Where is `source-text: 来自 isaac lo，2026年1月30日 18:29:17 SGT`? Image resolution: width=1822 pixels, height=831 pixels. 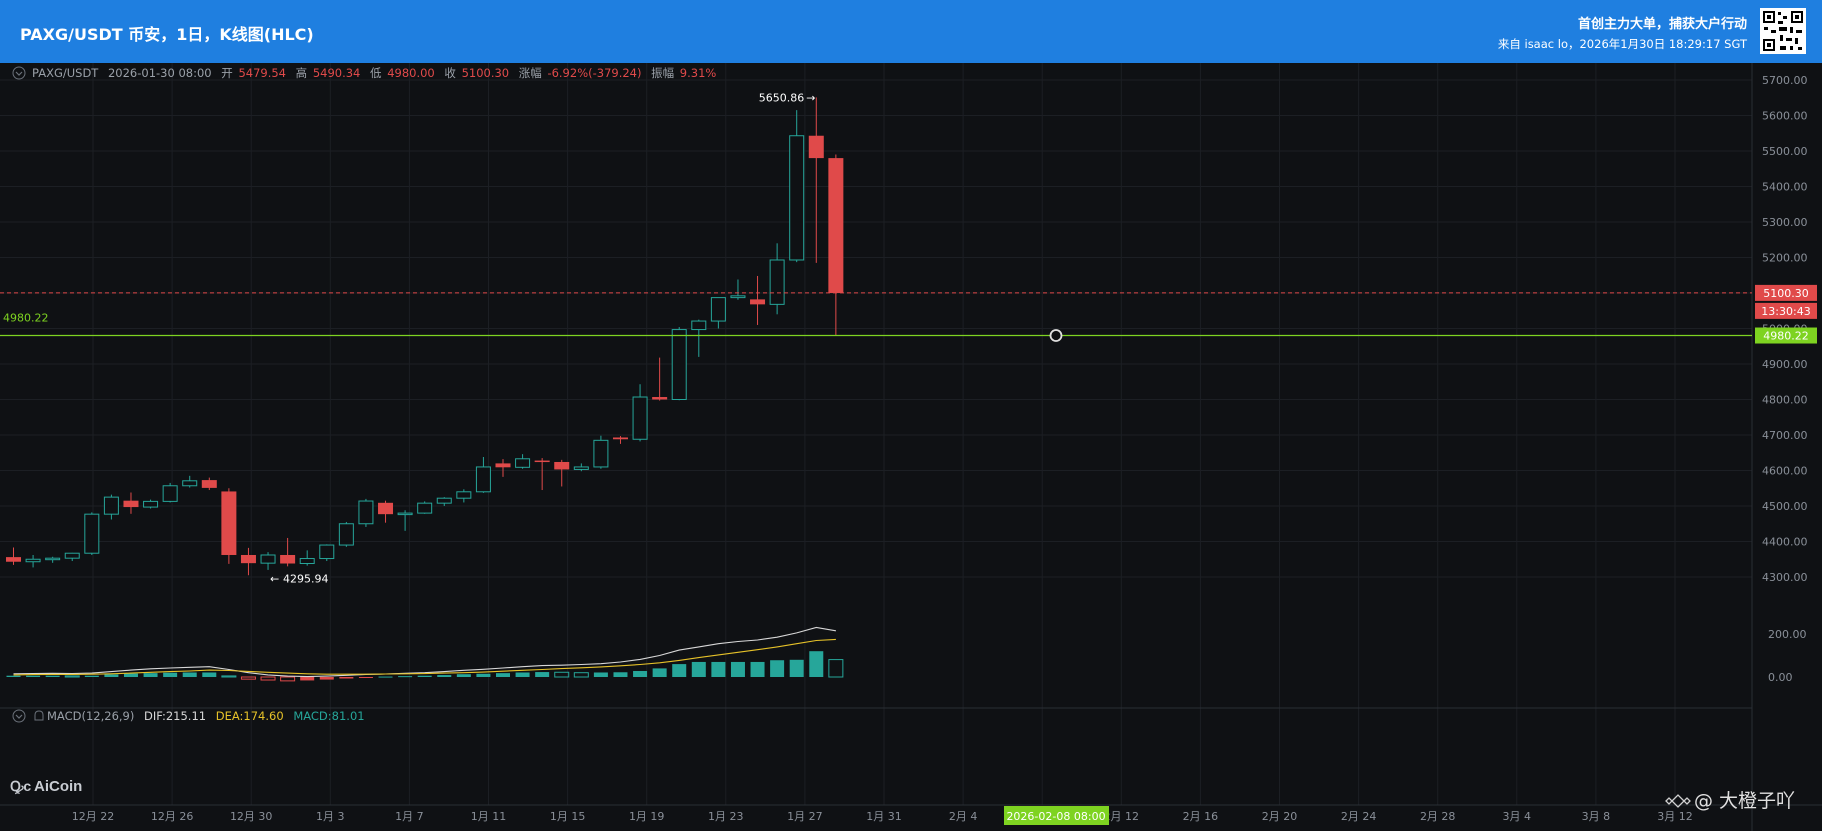
source-text: 来自 isaac lo，2026年1月30日 18:29:17 SGT is located at coordinates (1622, 44).